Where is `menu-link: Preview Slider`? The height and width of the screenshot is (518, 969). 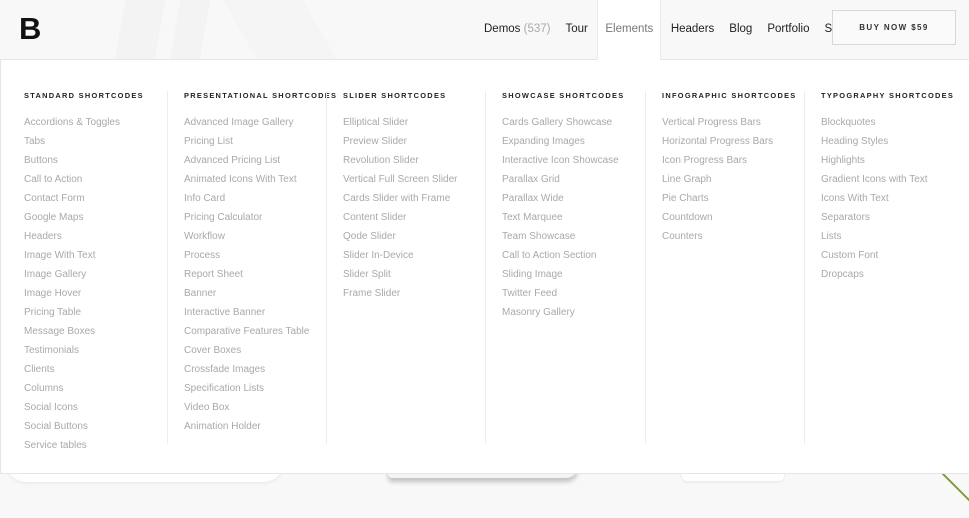 menu-link: Preview Slider is located at coordinates (422, 141).